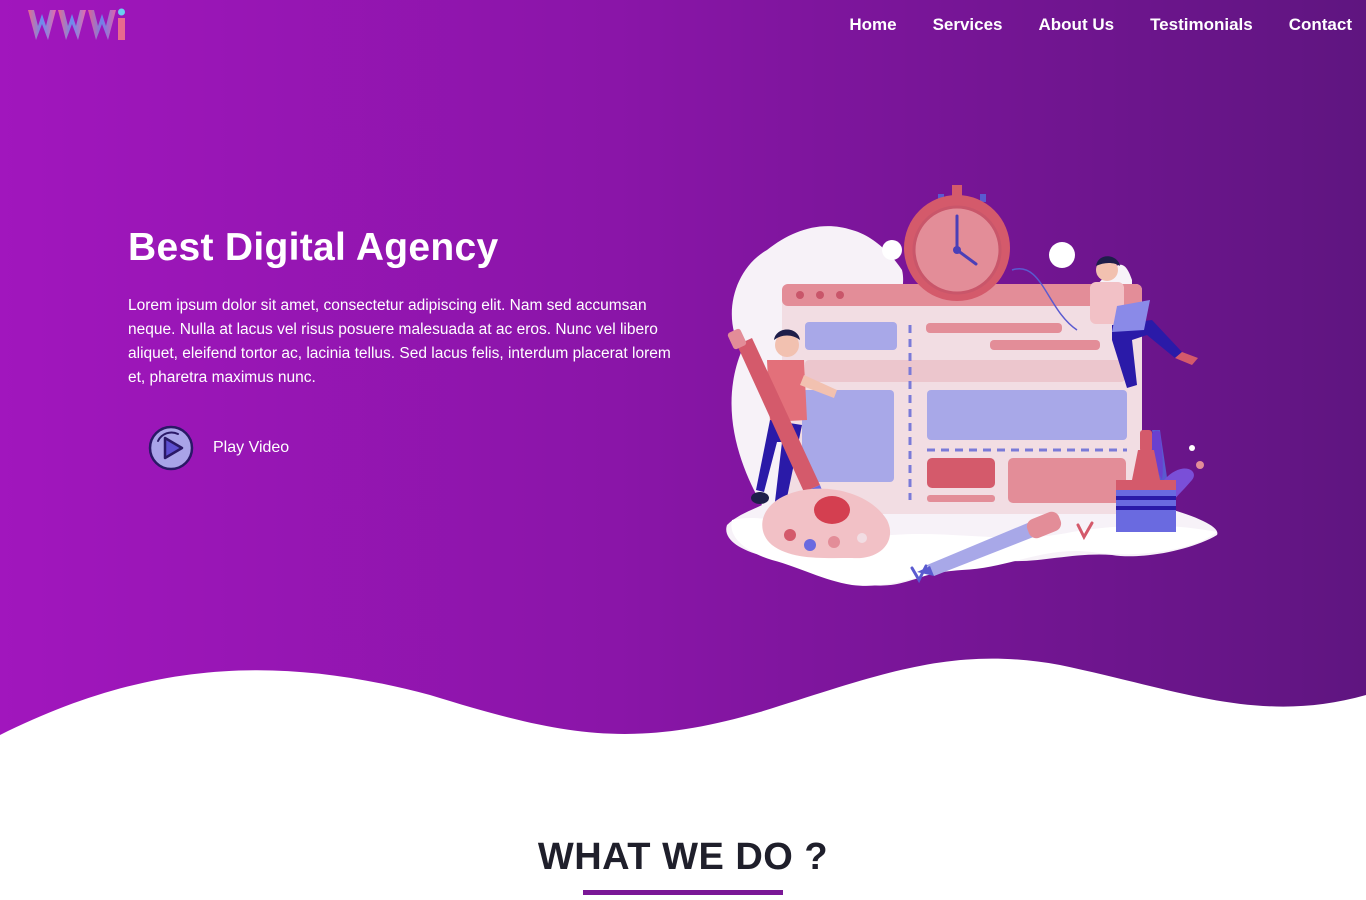 The height and width of the screenshot is (900, 1366). I want to click on play-video-label: Play Video, so click(251, 447).